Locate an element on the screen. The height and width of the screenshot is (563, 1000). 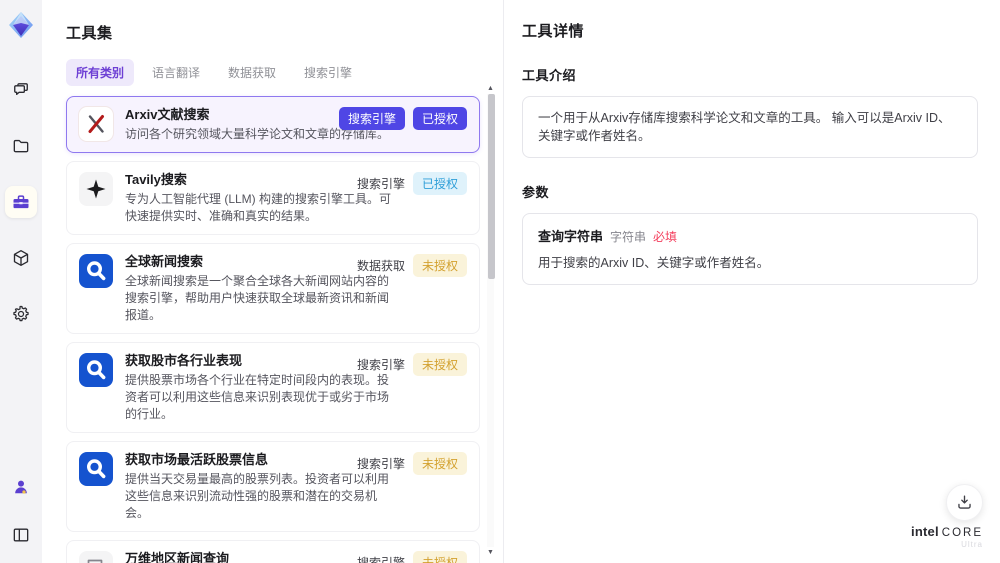
arxiv-icon is located at coordinates (96, 124).